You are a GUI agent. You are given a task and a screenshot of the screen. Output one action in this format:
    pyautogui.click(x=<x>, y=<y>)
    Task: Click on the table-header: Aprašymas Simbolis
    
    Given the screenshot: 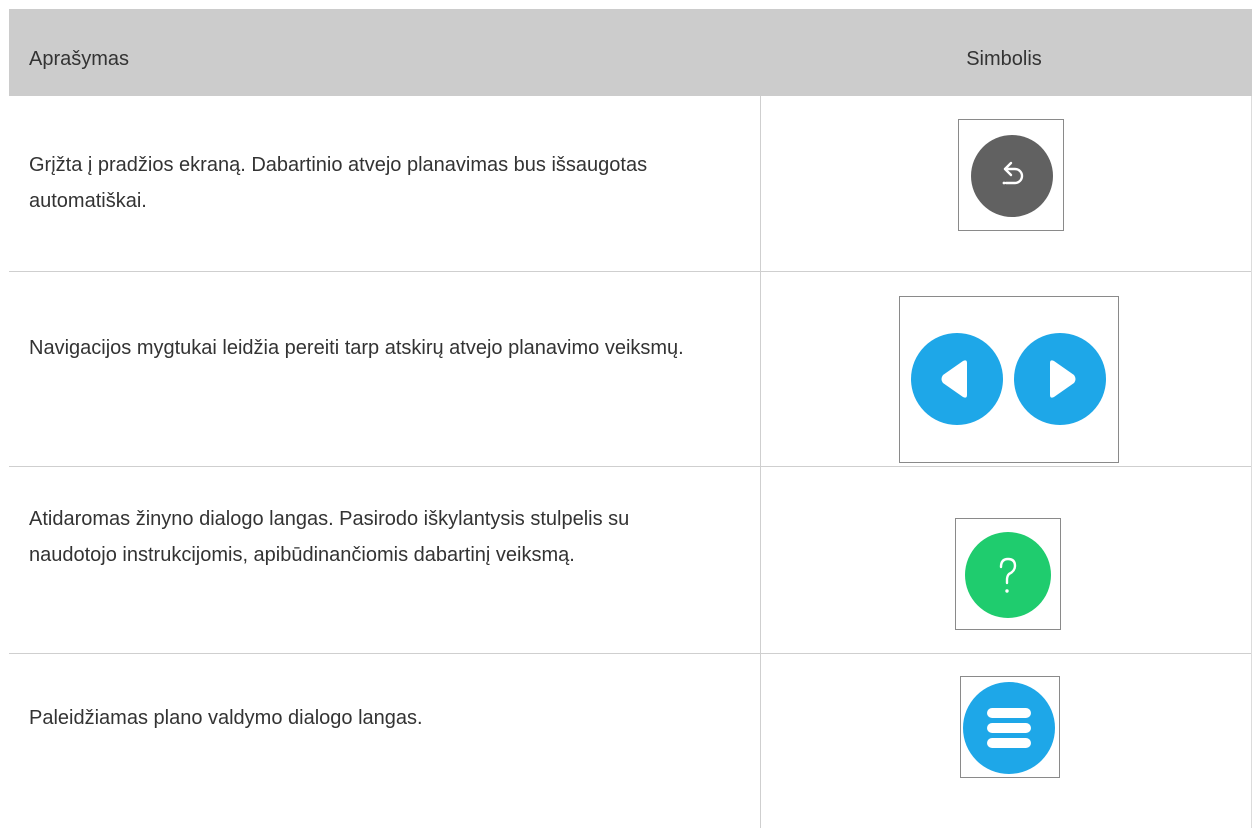 What is the action you would take?
    pyautogui.click(x=630, y=52)
    